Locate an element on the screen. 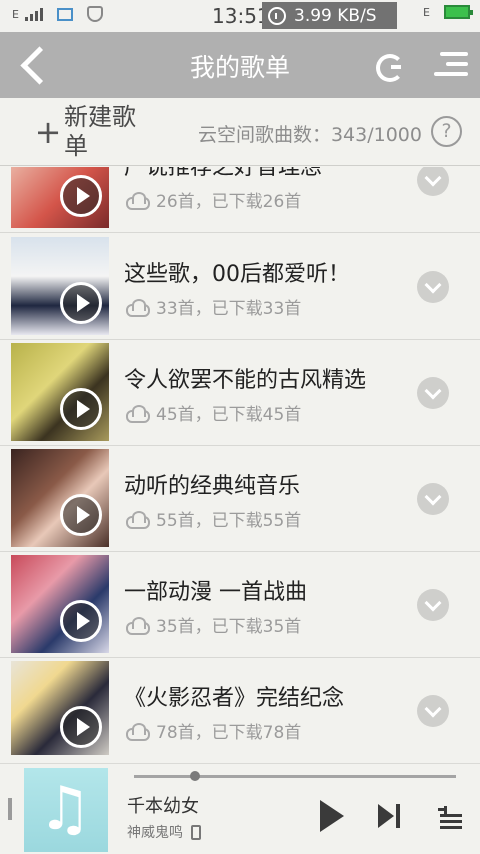 Image resolution: width=480 pixels, height=854 pixels. shield-icon is located at coordinates (94, 14).